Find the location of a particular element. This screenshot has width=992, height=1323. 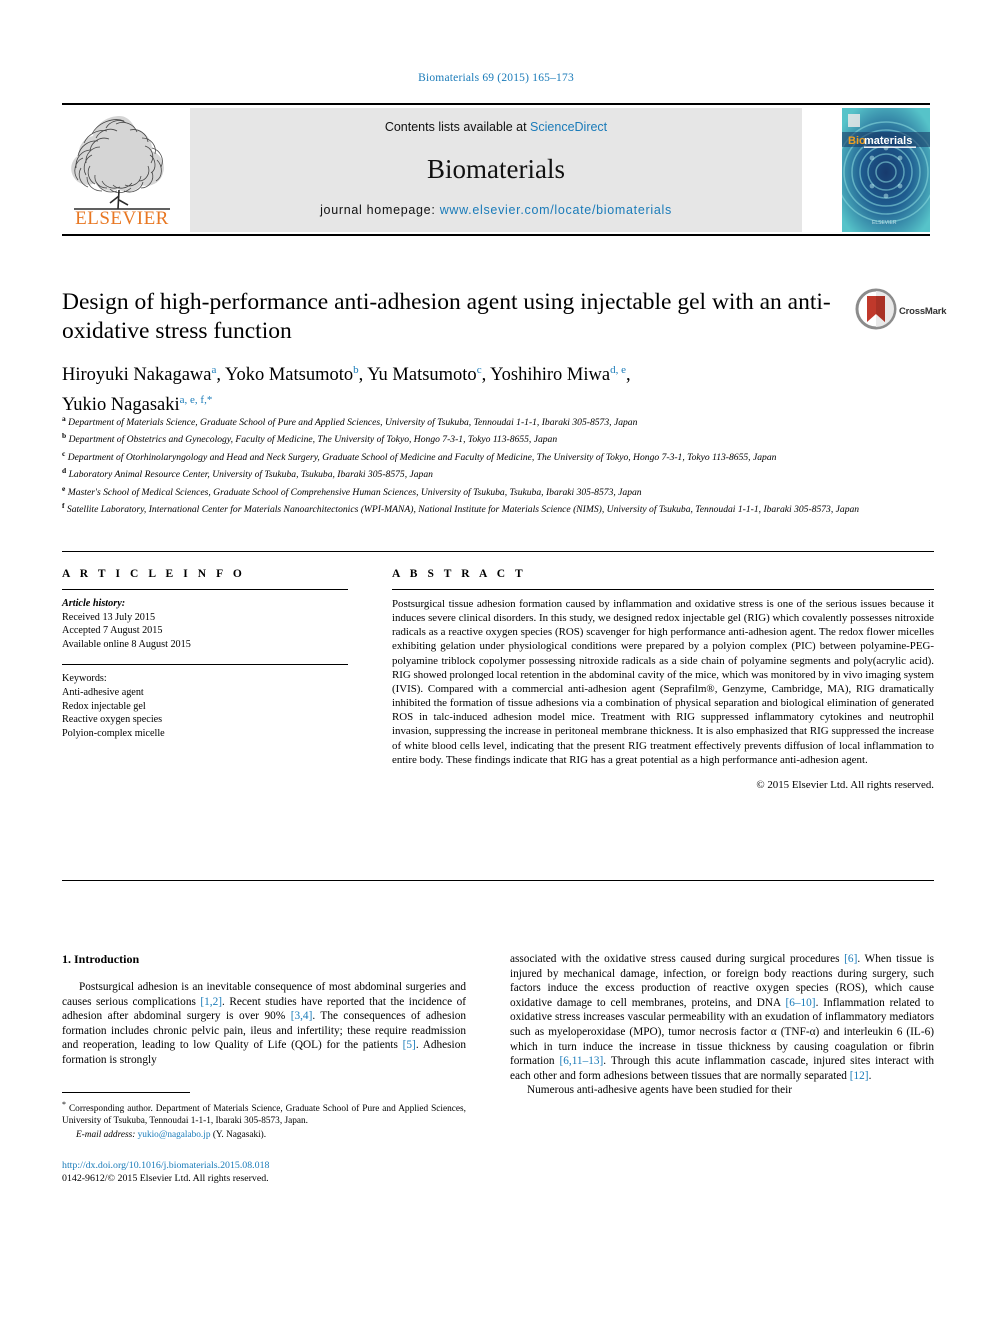

available-online-date: Available online 8 August 2015 is located at coordinates (126, 644).